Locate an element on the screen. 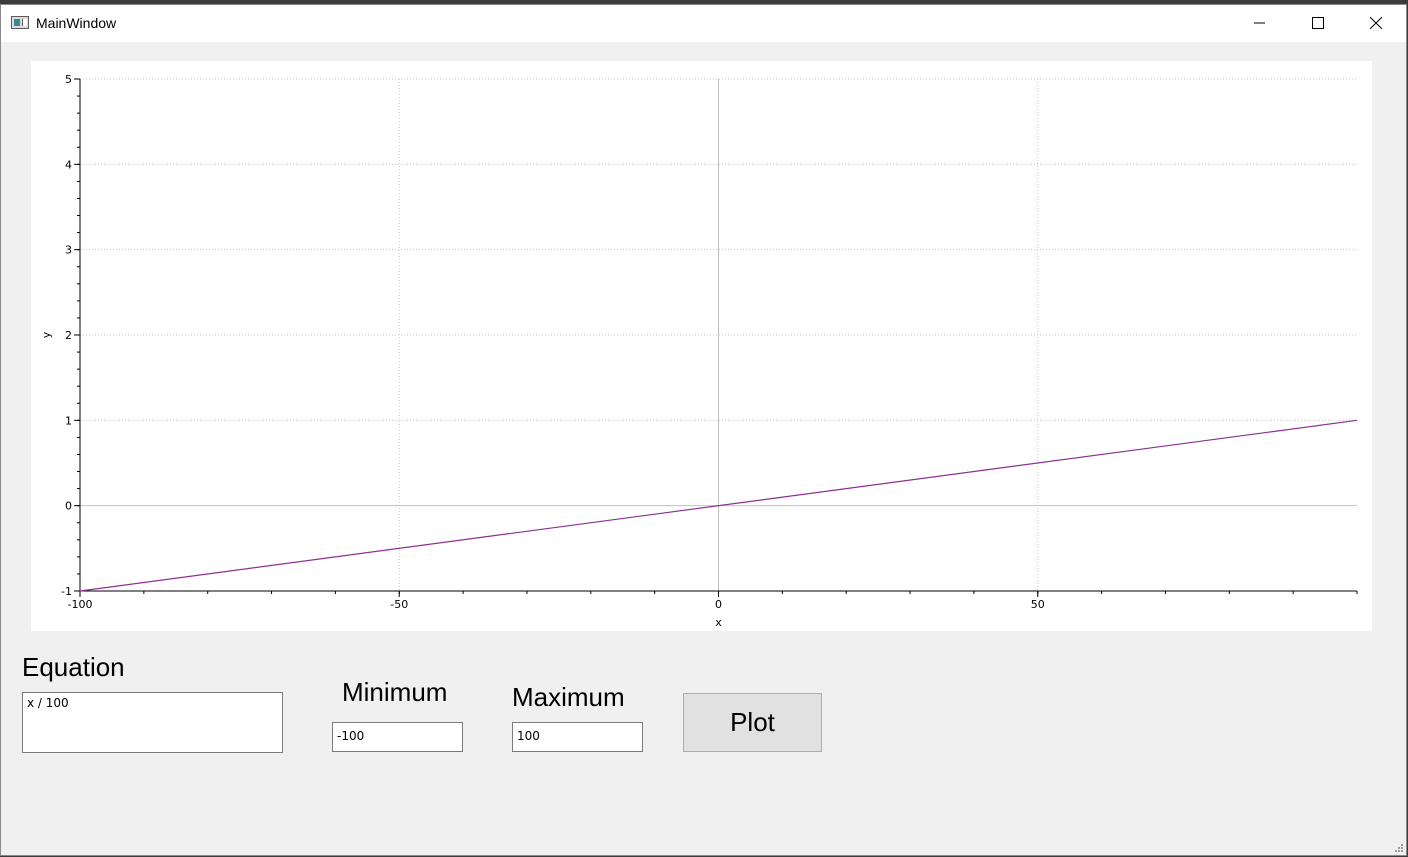 This screenshot has width=1408, height=857. minimize-icon is located at coordinates (1259, 23).